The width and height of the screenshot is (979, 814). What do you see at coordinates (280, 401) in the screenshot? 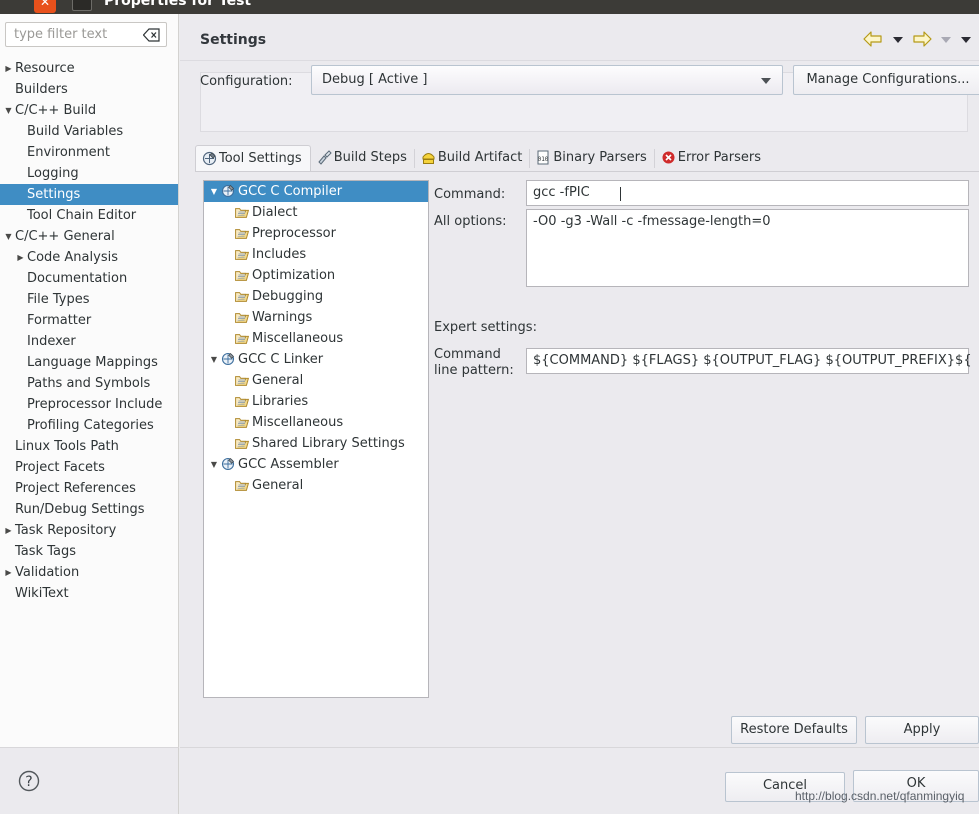
I see `tool-tree-item-label: Libraries` at bounding box center [280, 401].